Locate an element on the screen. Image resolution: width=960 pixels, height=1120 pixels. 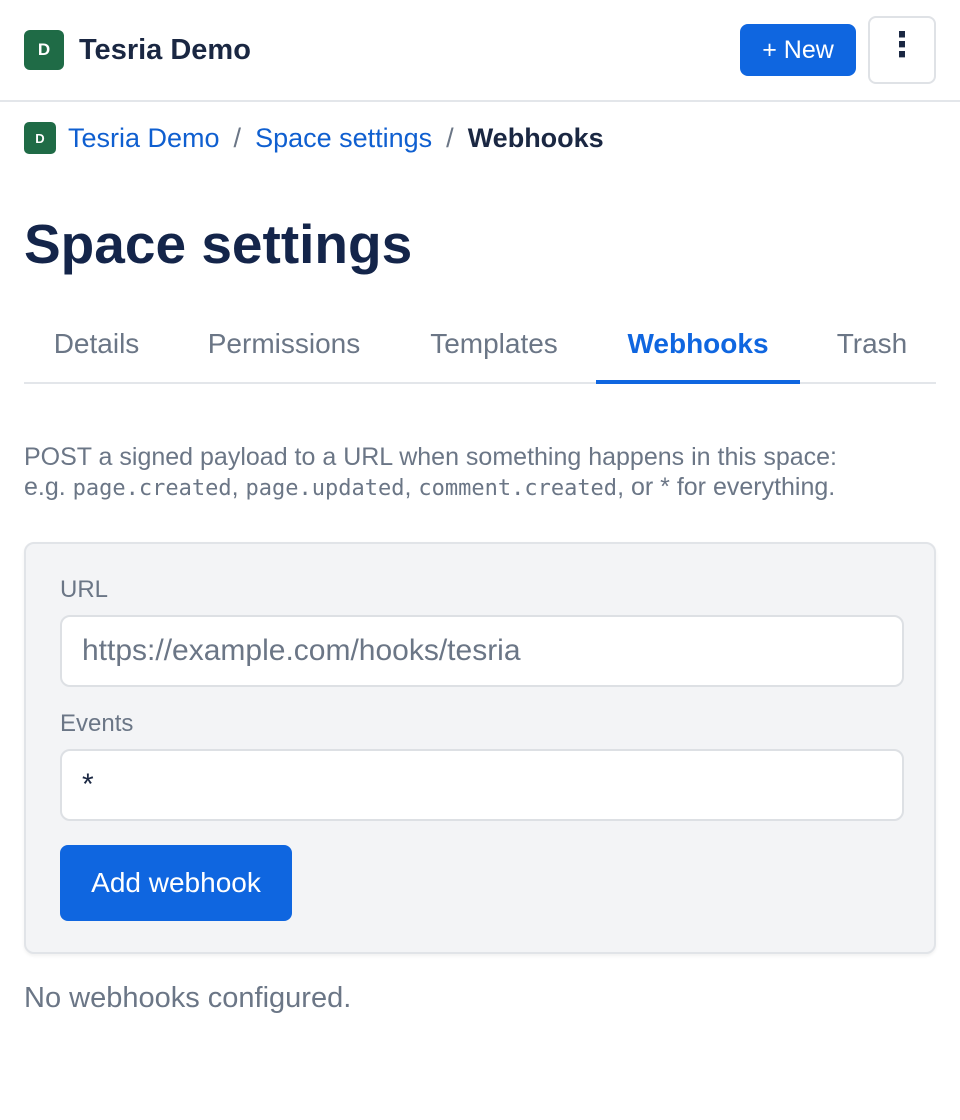
events-input: * is located at coordinates (482, 785).